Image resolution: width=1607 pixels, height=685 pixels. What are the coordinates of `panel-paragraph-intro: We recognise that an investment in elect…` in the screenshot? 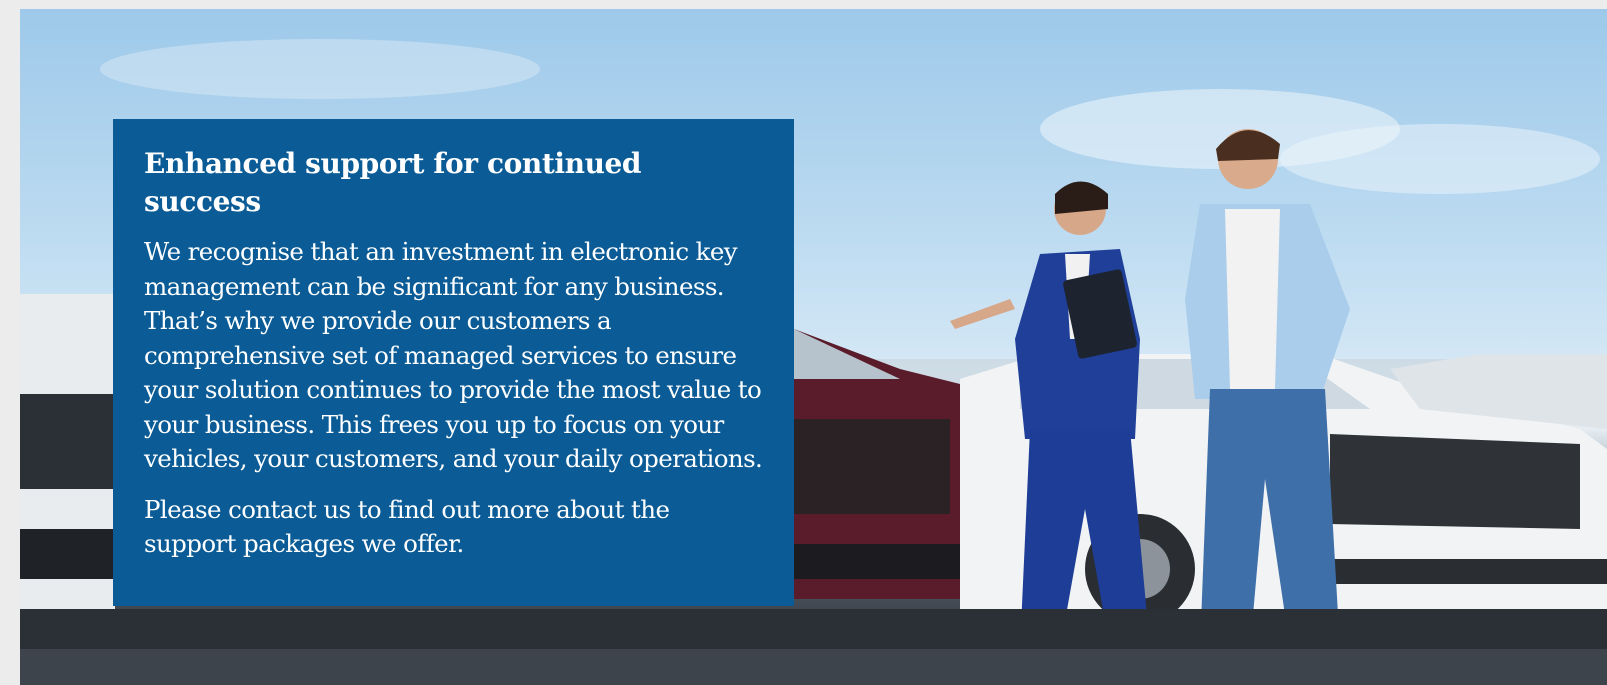 It's located at (453, 355).